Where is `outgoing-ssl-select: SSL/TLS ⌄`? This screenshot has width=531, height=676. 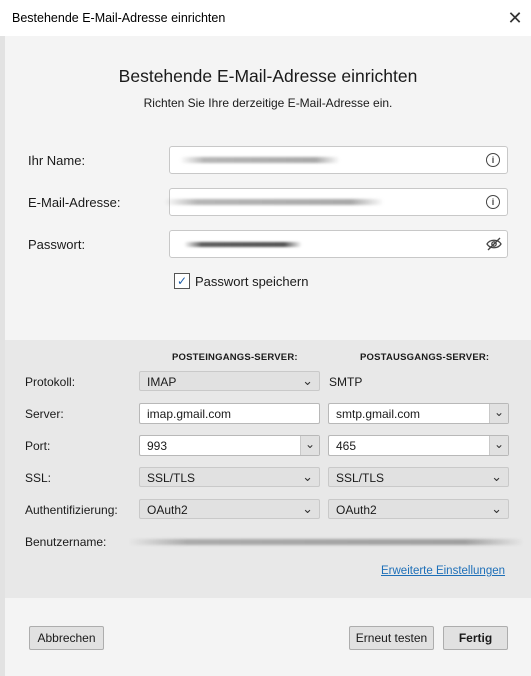
outgoing-ssl-select: SSL/TLS ⌄ is located at coordinates (418, 477).